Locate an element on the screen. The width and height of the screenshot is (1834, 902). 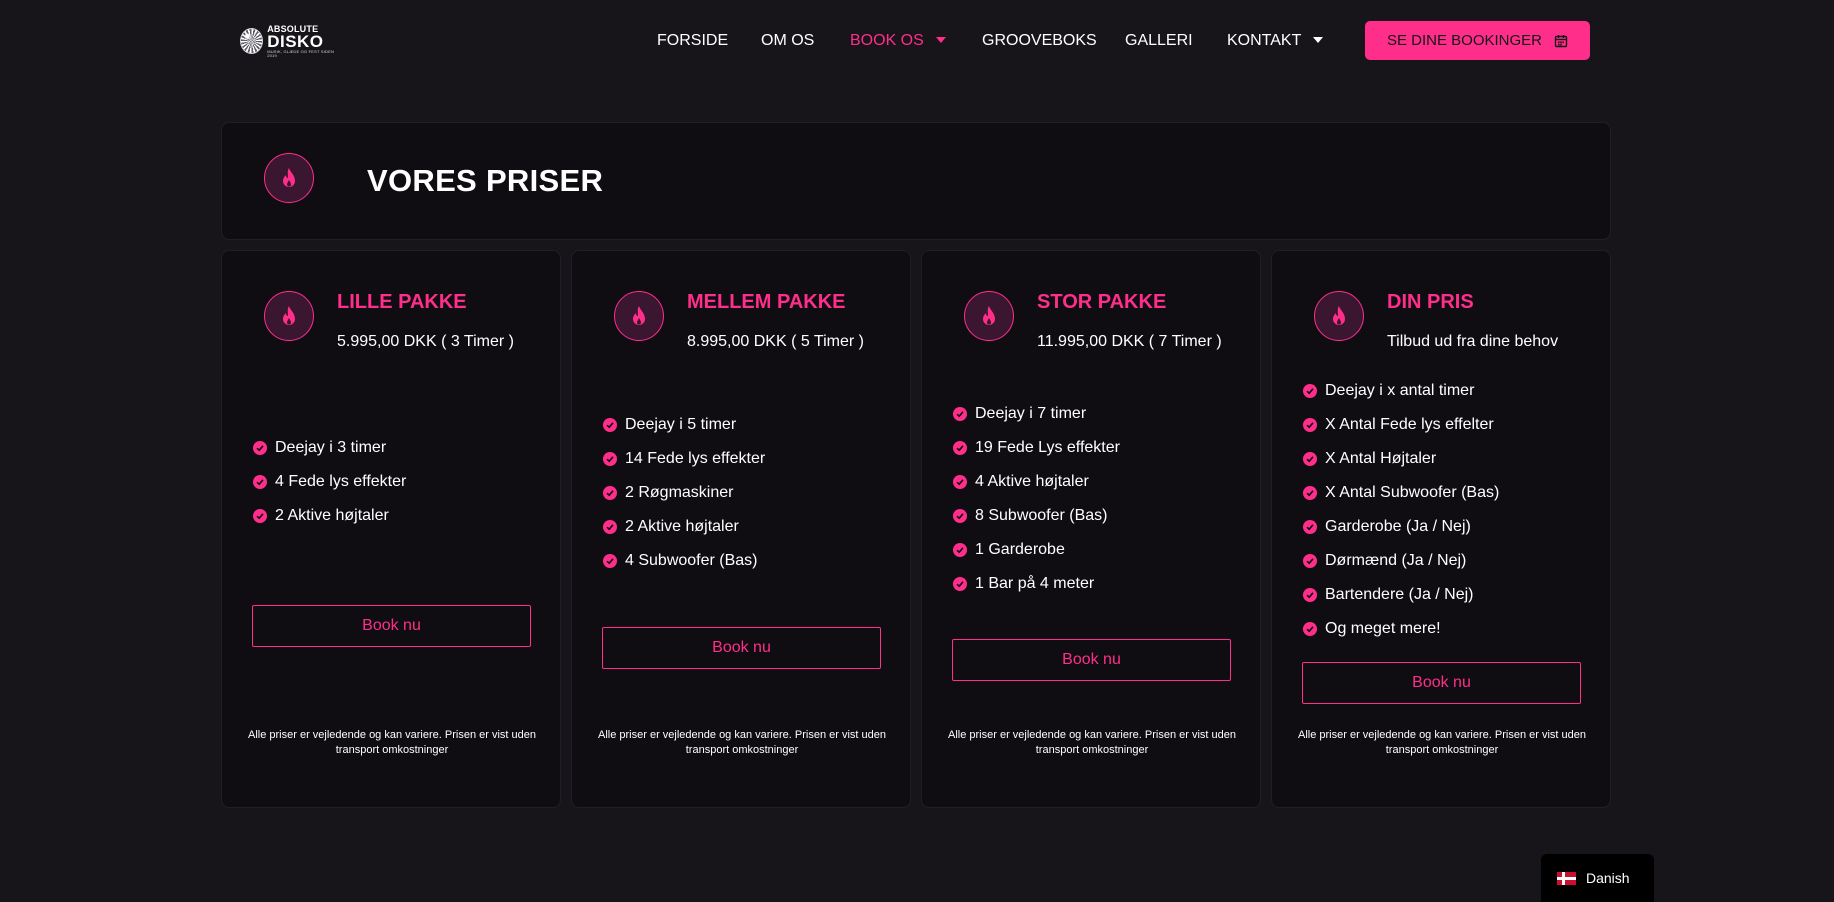
feature-label: Deejay i 7 timer is located at coordinates (1031, 413).